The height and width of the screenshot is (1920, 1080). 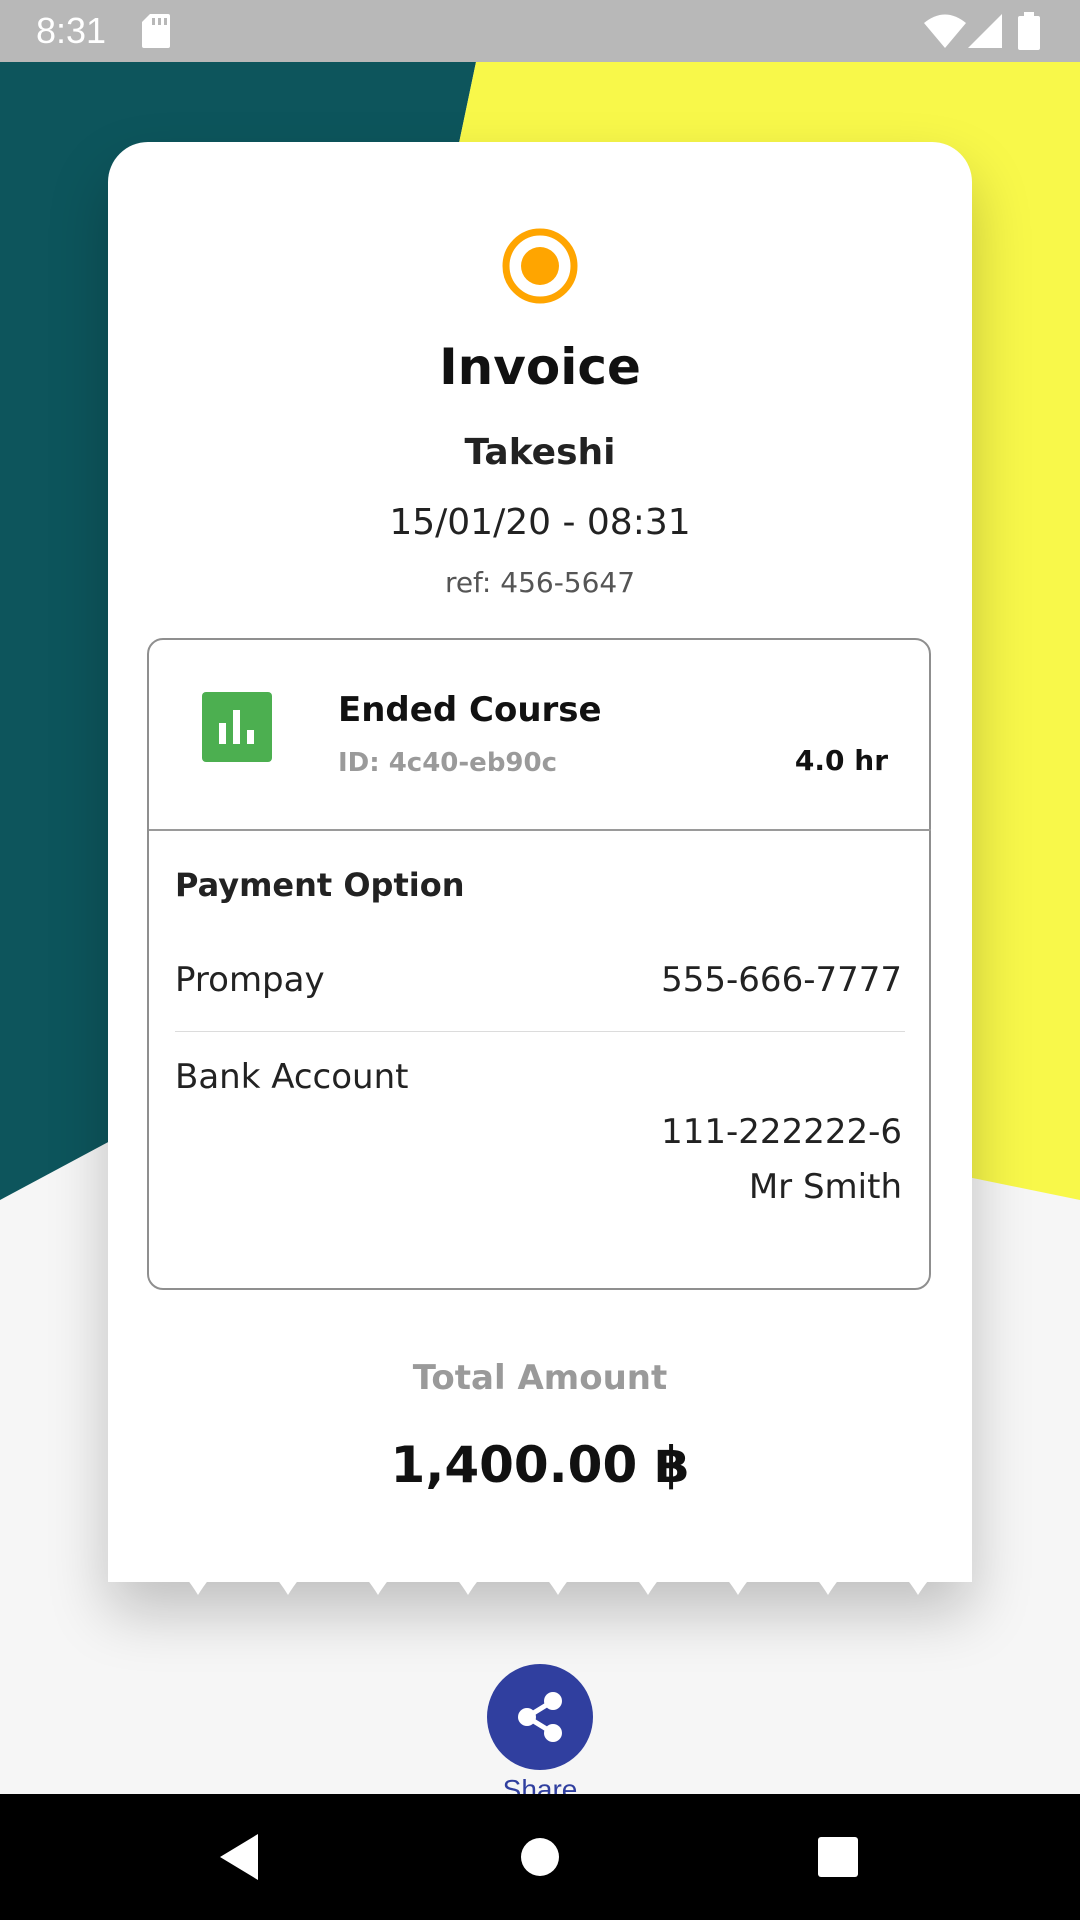 What do you see at coordinates (945, 31) in the screenshot?
I see `wifi-icon` at bounding box center [945, 31].